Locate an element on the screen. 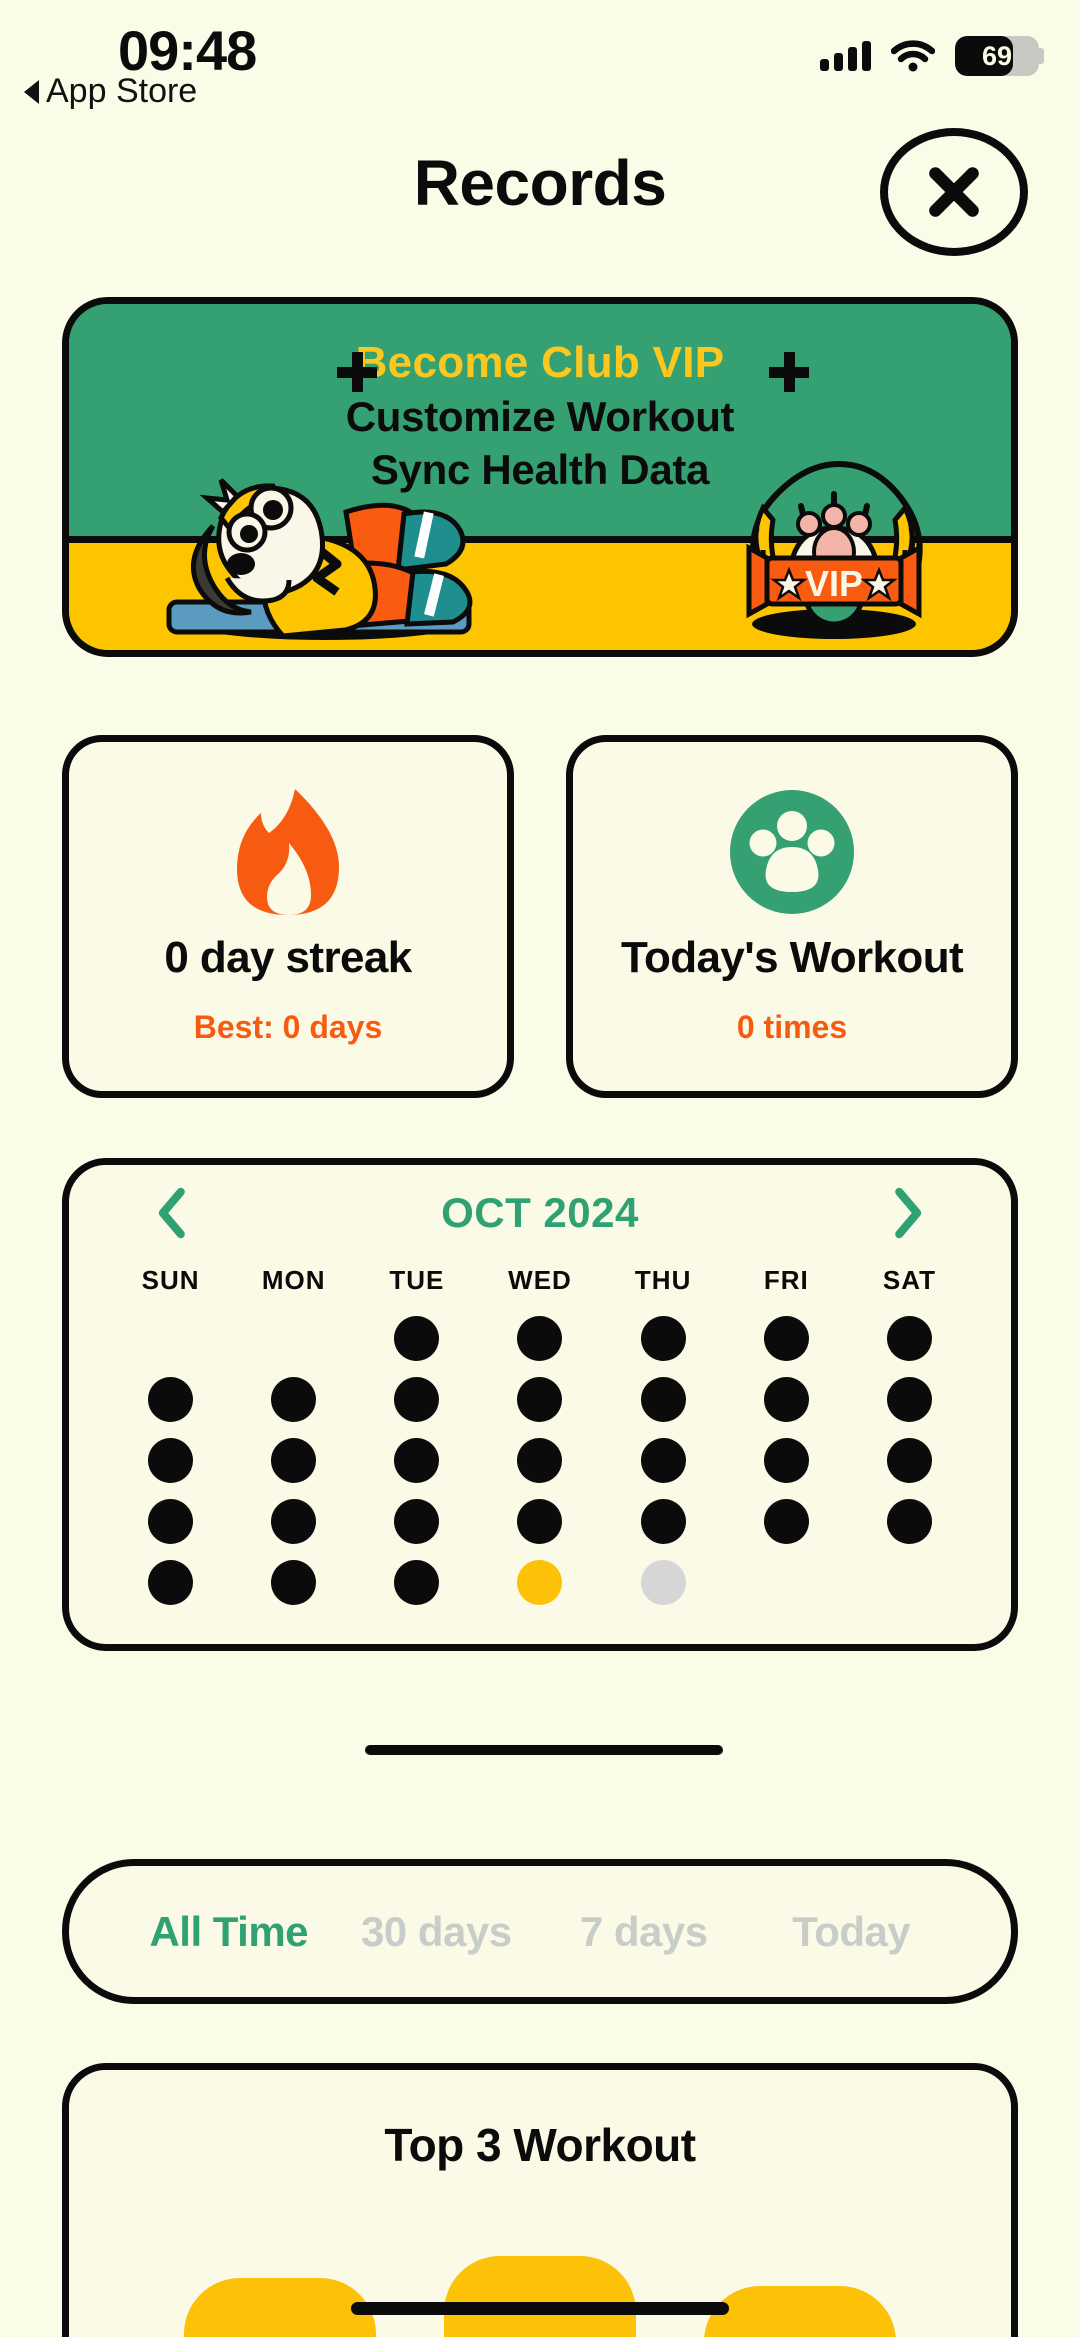 This screenshot has width=1080, height=2337. sparkle-icon is located at coordinates (790, 373).